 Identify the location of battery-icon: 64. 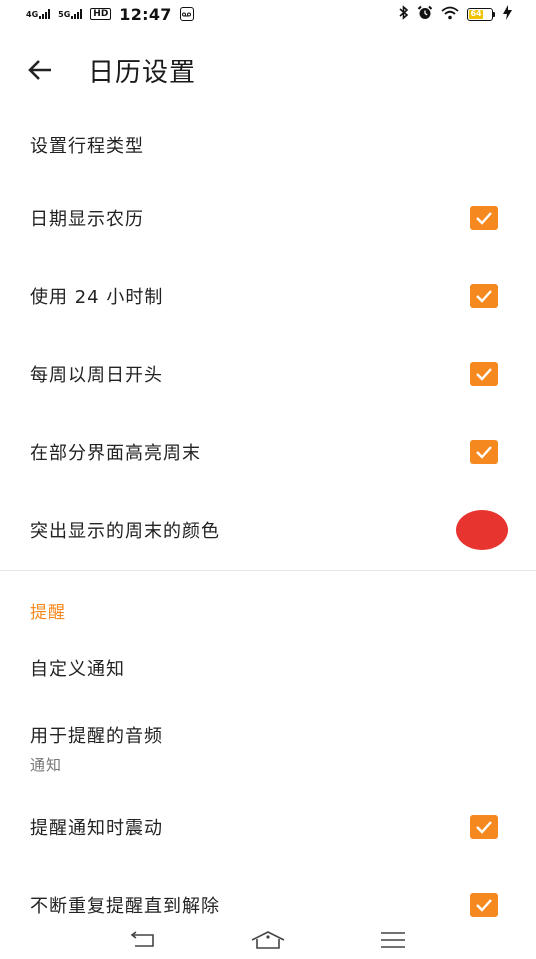
(481, 14).